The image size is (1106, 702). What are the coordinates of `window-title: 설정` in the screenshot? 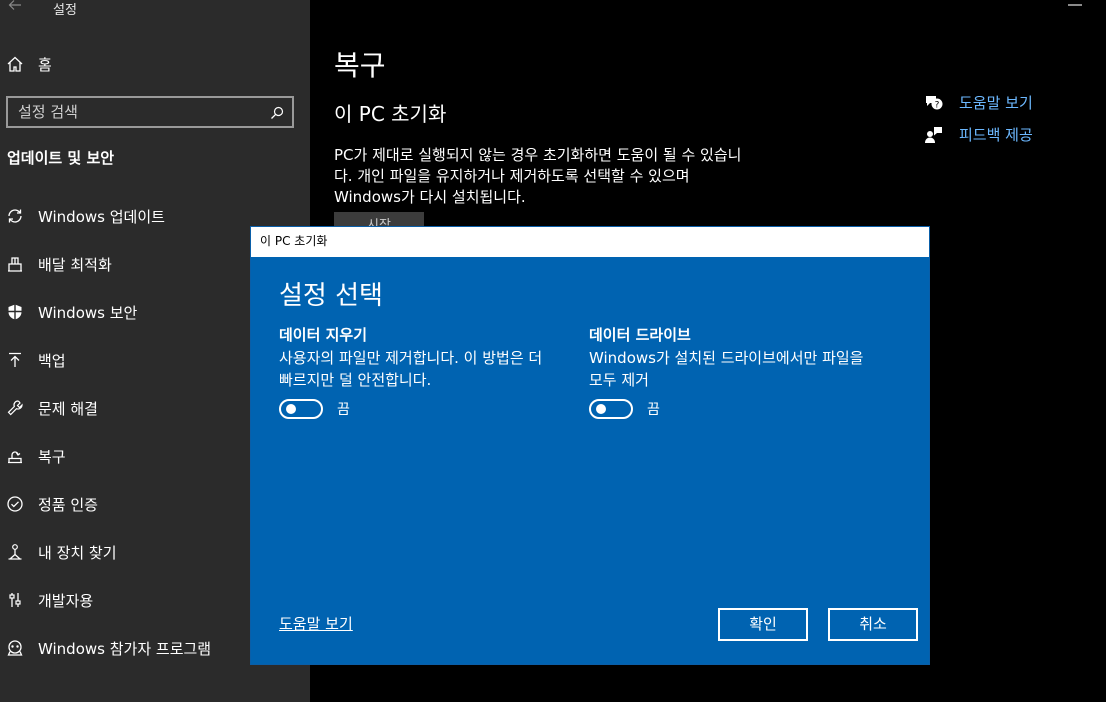 It's located at (65, 10).